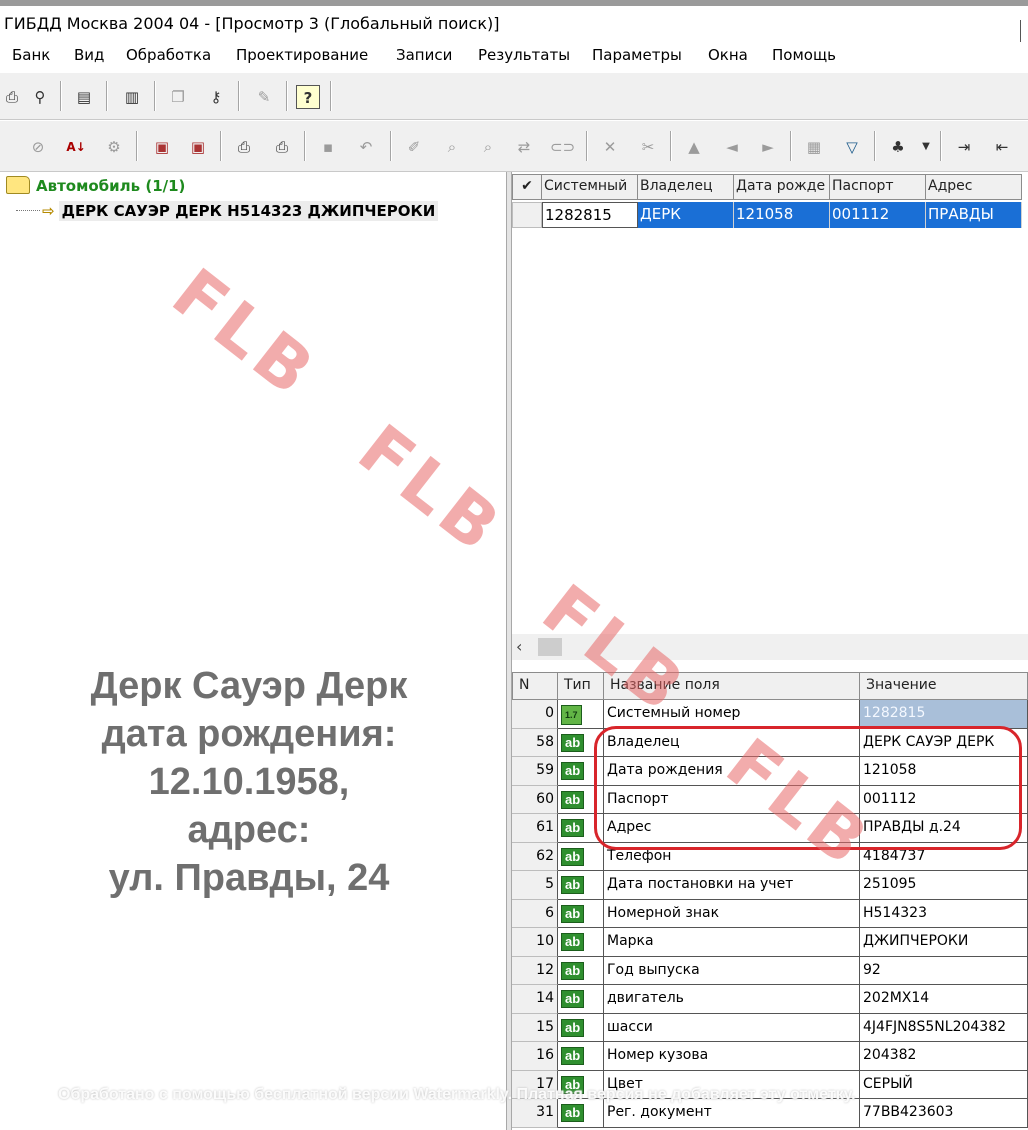  What do you see at coordinates (732, 147) in the screenshot?
I see `left-arrow-icon: ◄` at bounding box center [732, 147].